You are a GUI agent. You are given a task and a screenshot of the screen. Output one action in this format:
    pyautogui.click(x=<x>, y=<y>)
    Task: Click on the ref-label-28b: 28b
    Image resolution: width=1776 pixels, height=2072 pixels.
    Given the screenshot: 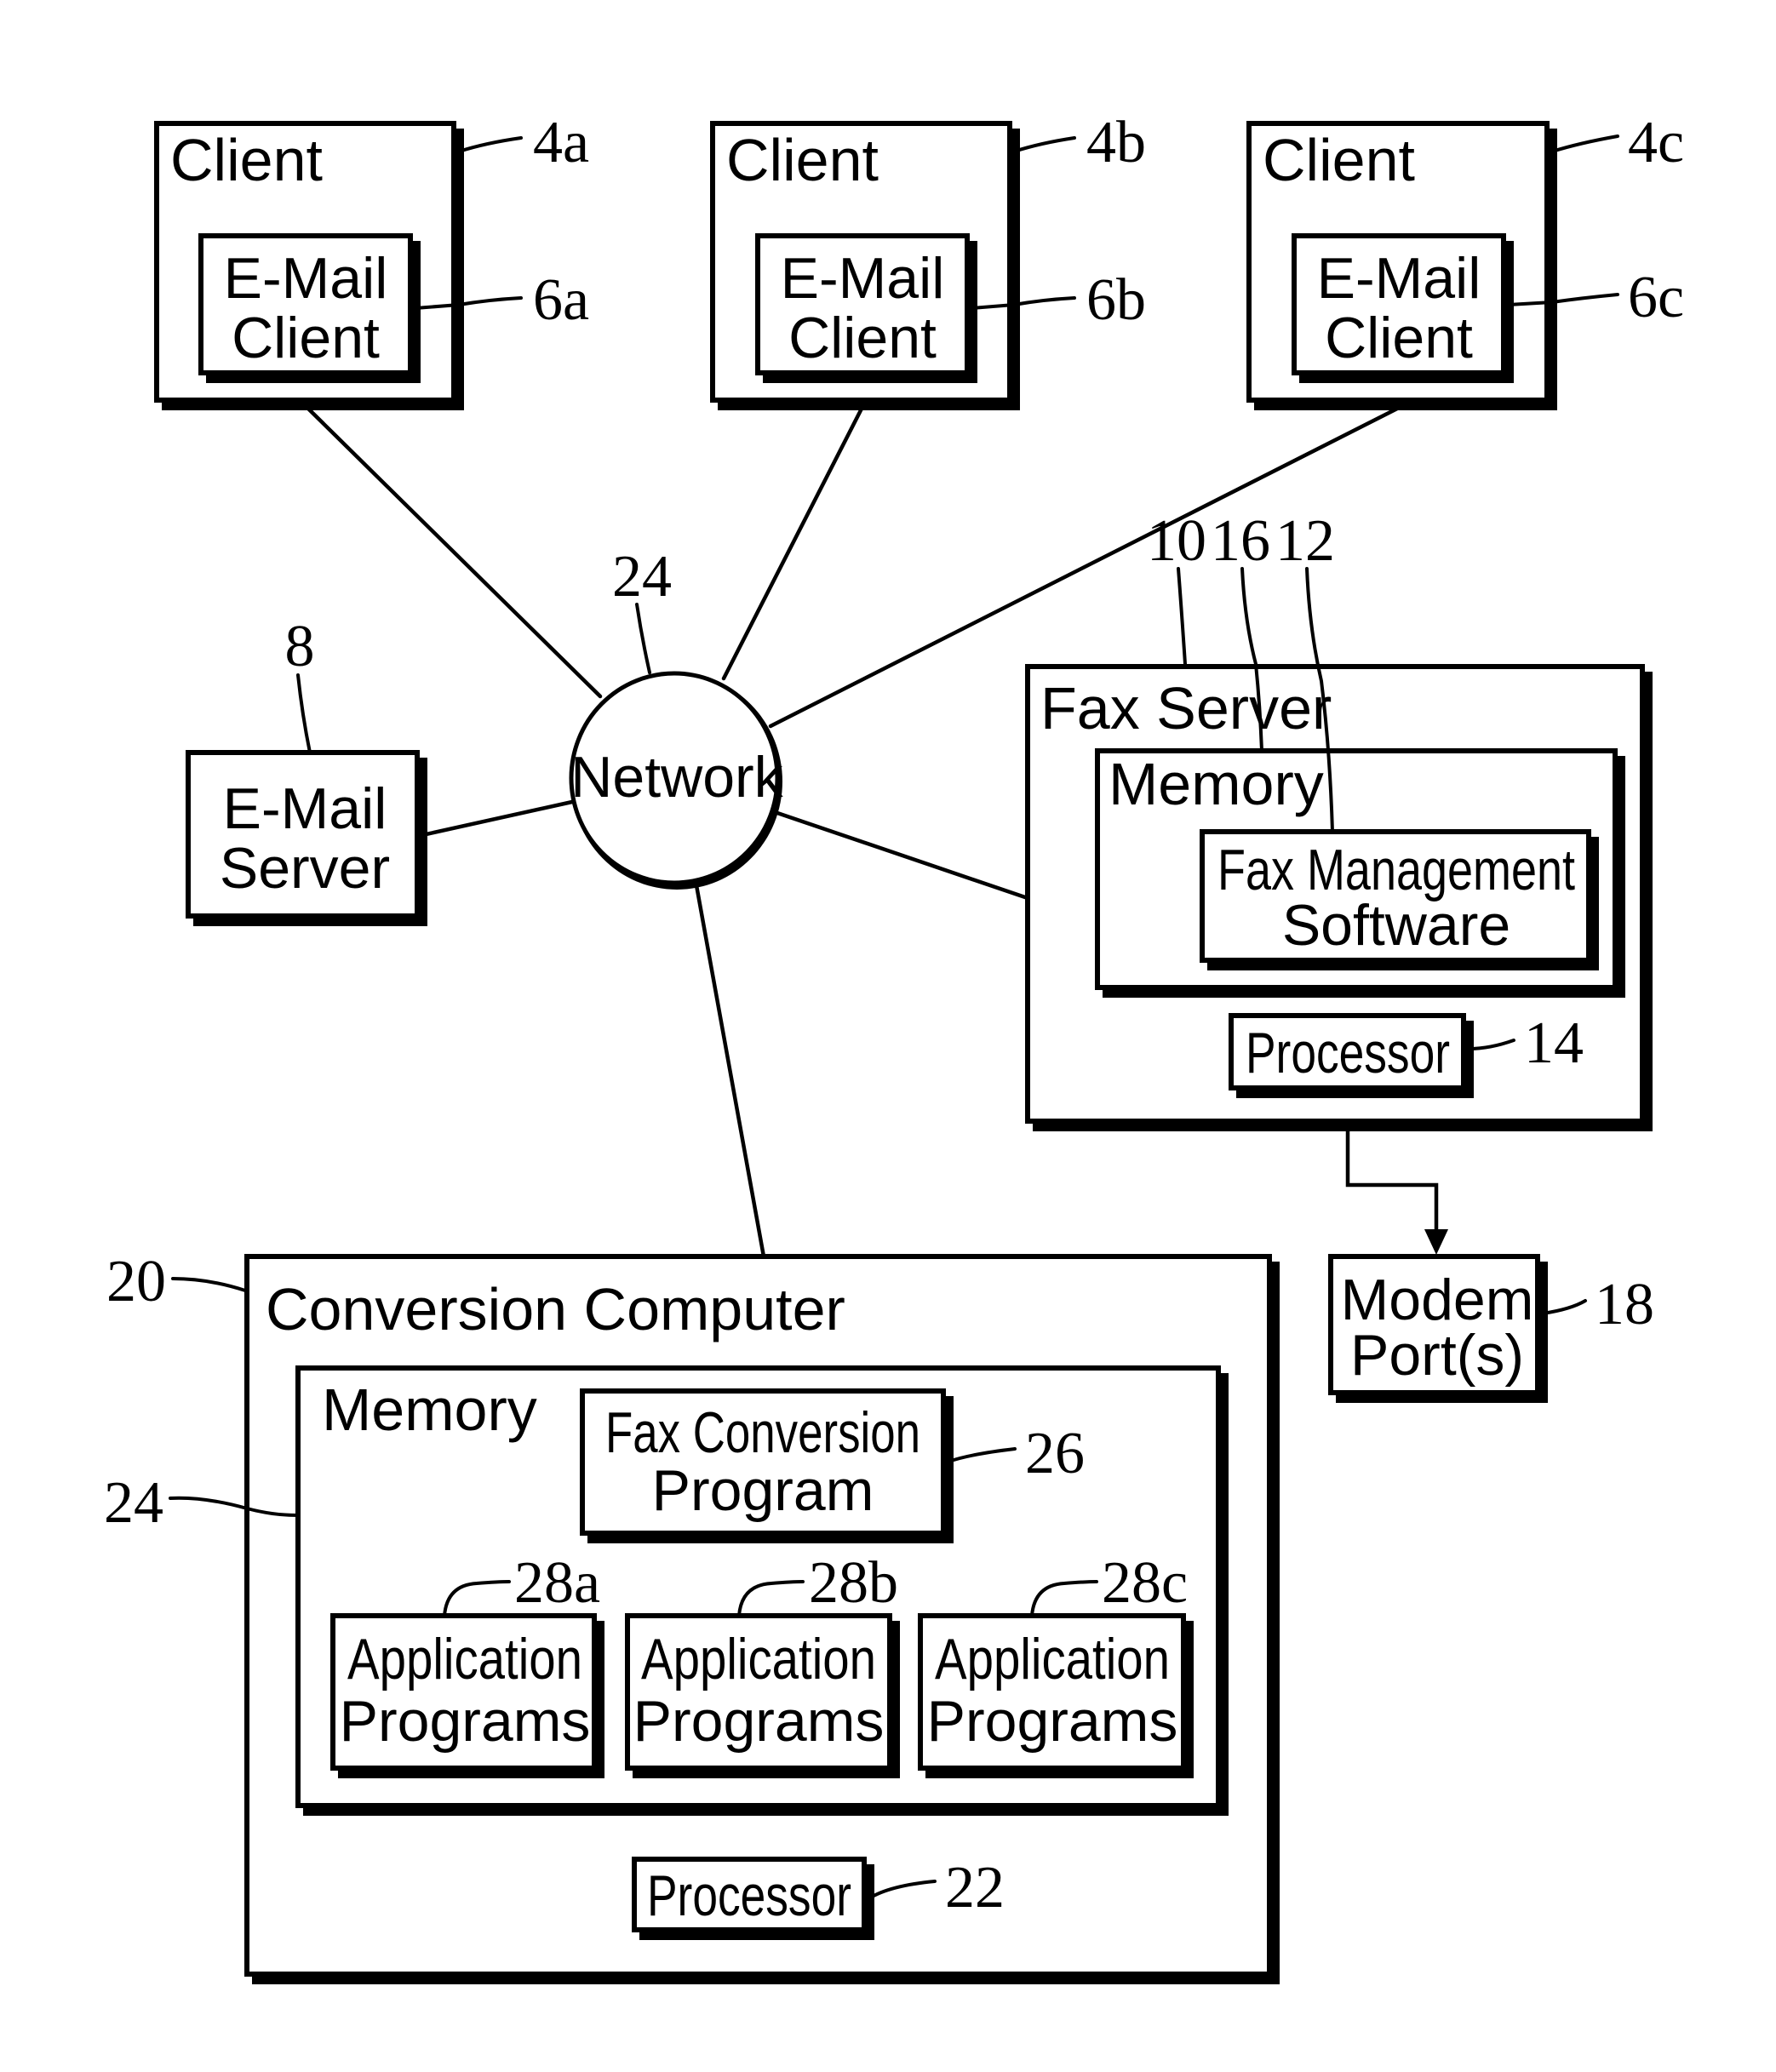 What is the action you would take?
    pyautogui.click(x=853, y=1583)
    